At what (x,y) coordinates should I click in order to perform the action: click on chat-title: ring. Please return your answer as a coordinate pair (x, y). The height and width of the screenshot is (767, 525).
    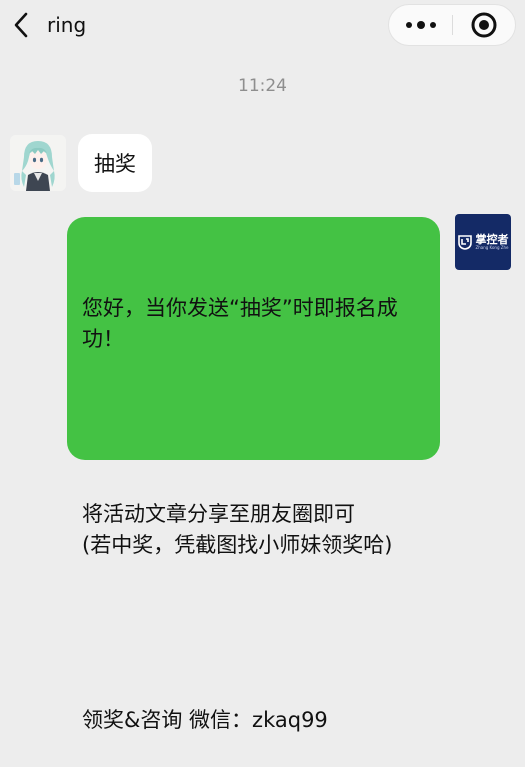
    Looking at the image, I should click on (67, 25).